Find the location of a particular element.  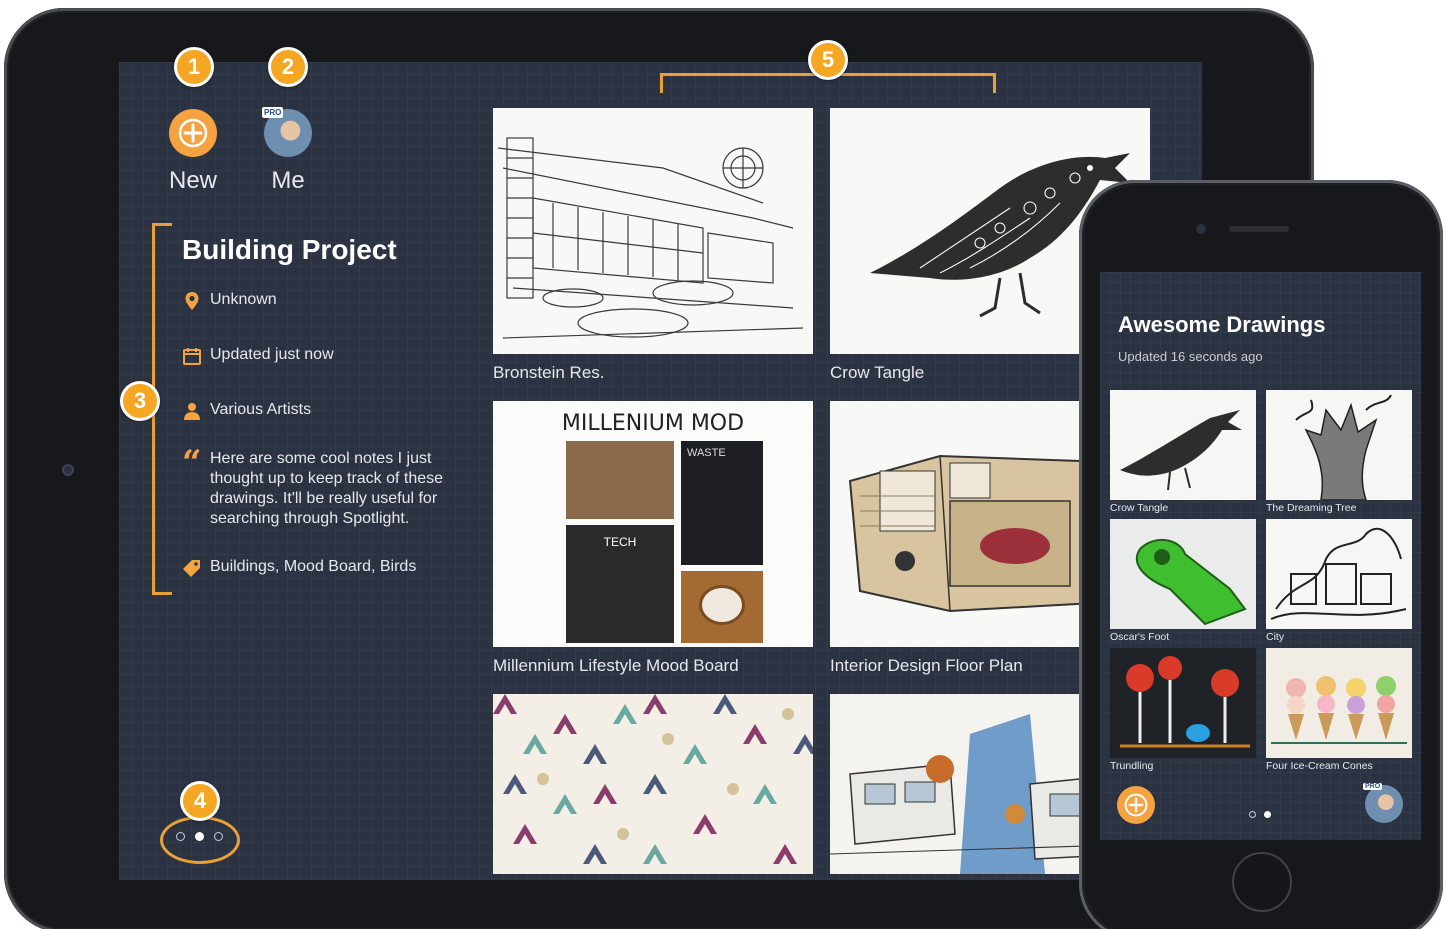

new-label: New is located at coordinates (193, 180).